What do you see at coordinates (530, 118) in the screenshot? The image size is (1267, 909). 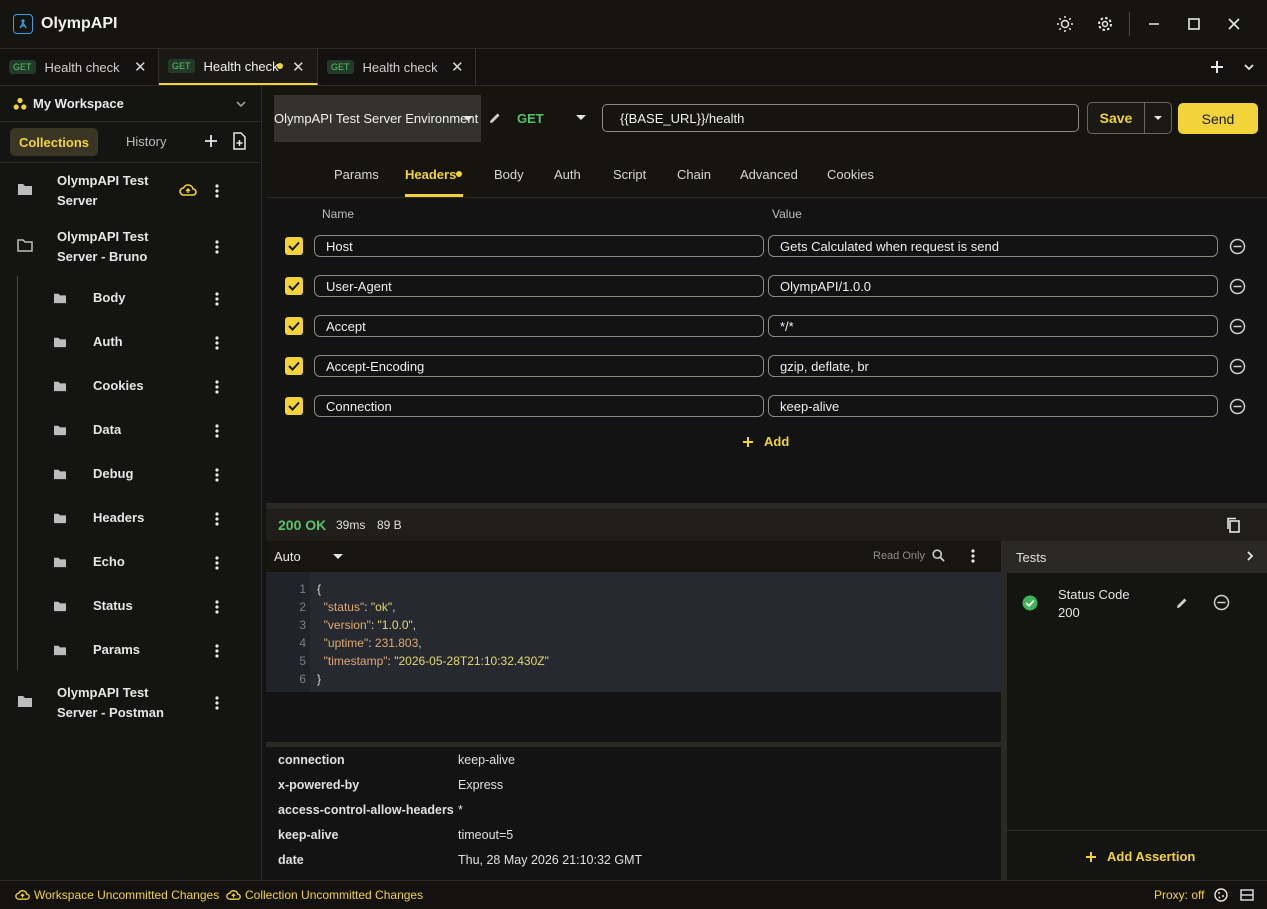 I see `method-select: GET` at bounding box center [530, 118].